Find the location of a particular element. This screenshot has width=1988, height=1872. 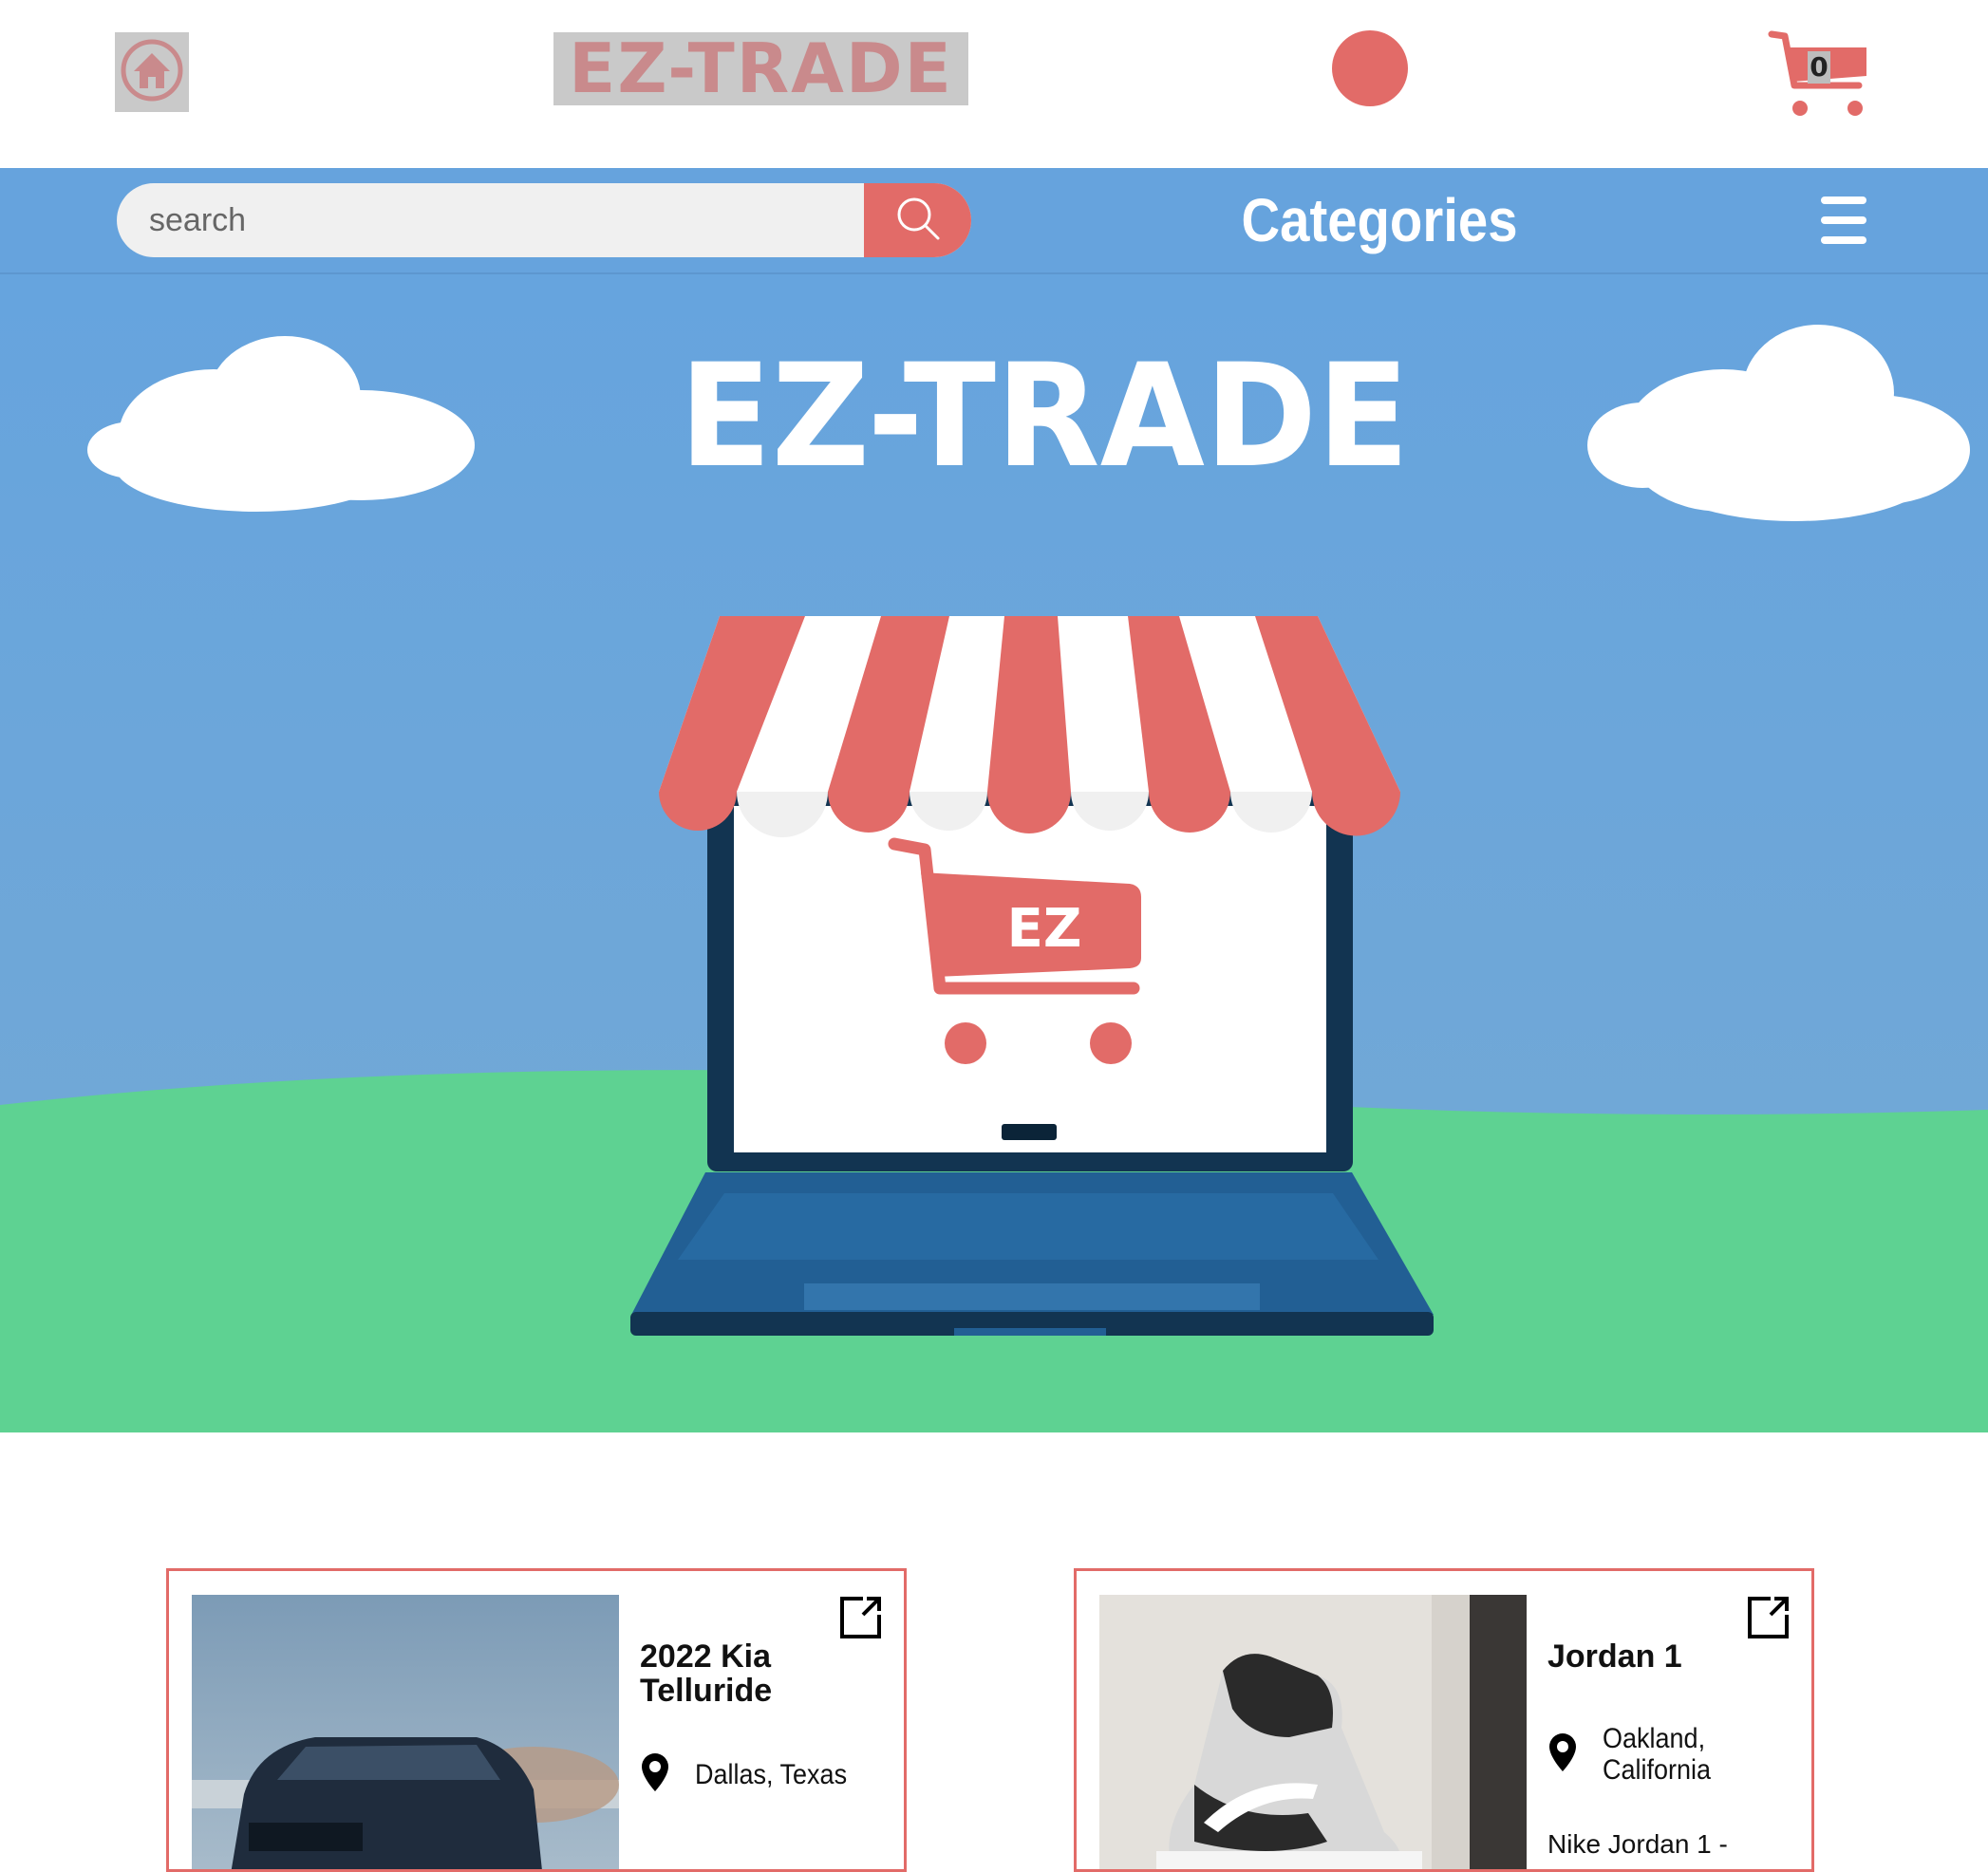

home-icon is located at coordinates (152, 72).